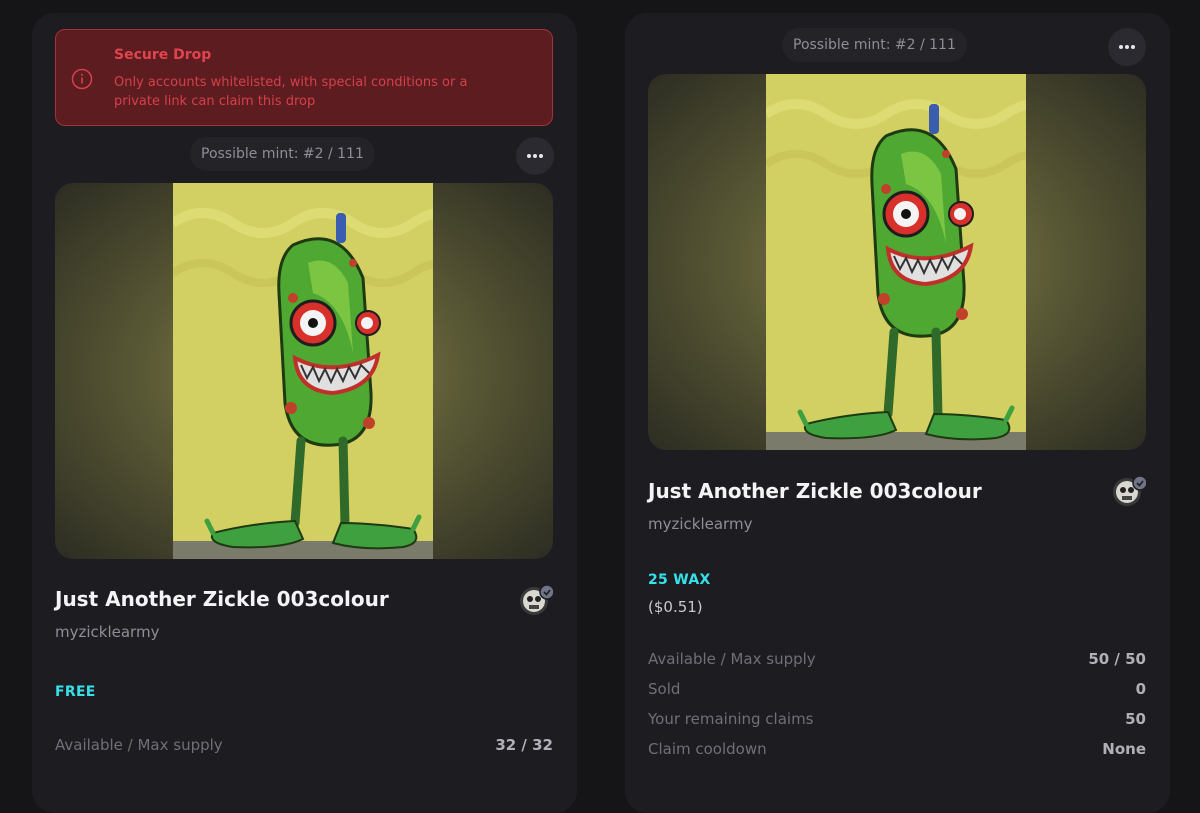  What do you see at coordinates (524, 745) in the screenshot?
I see `stat-value: 32 / 32` at bounding box center [524, 745].